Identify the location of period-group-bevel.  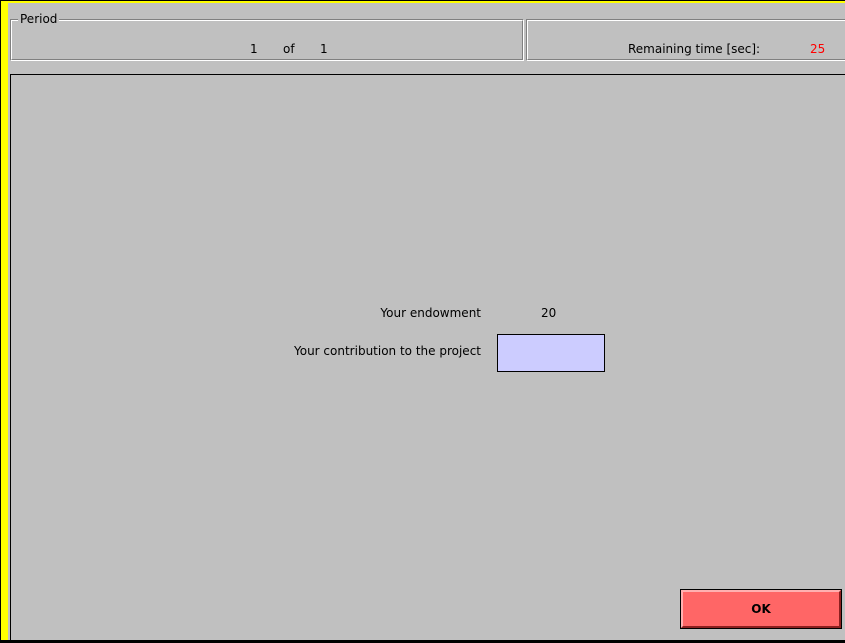
(267, 40).